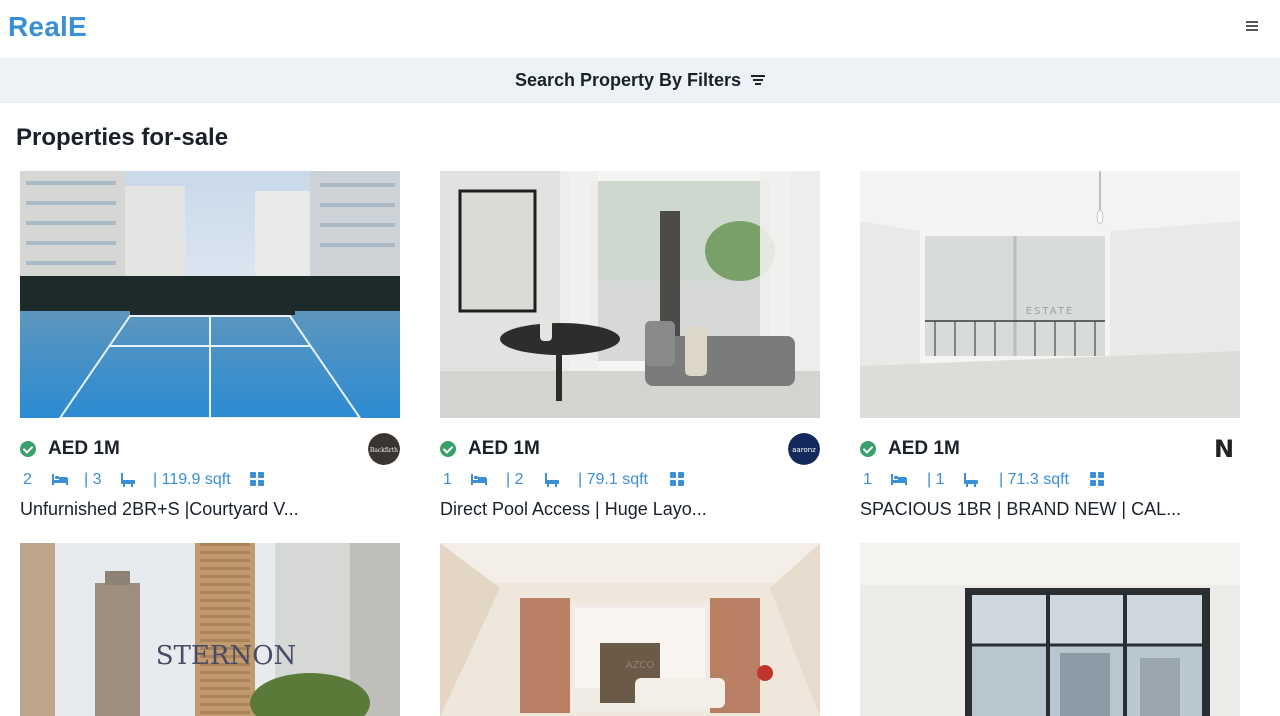 The height and width of the screenshot is (716, 1280). I want to click on bathrooms-count: | 1, so click(936, 479).